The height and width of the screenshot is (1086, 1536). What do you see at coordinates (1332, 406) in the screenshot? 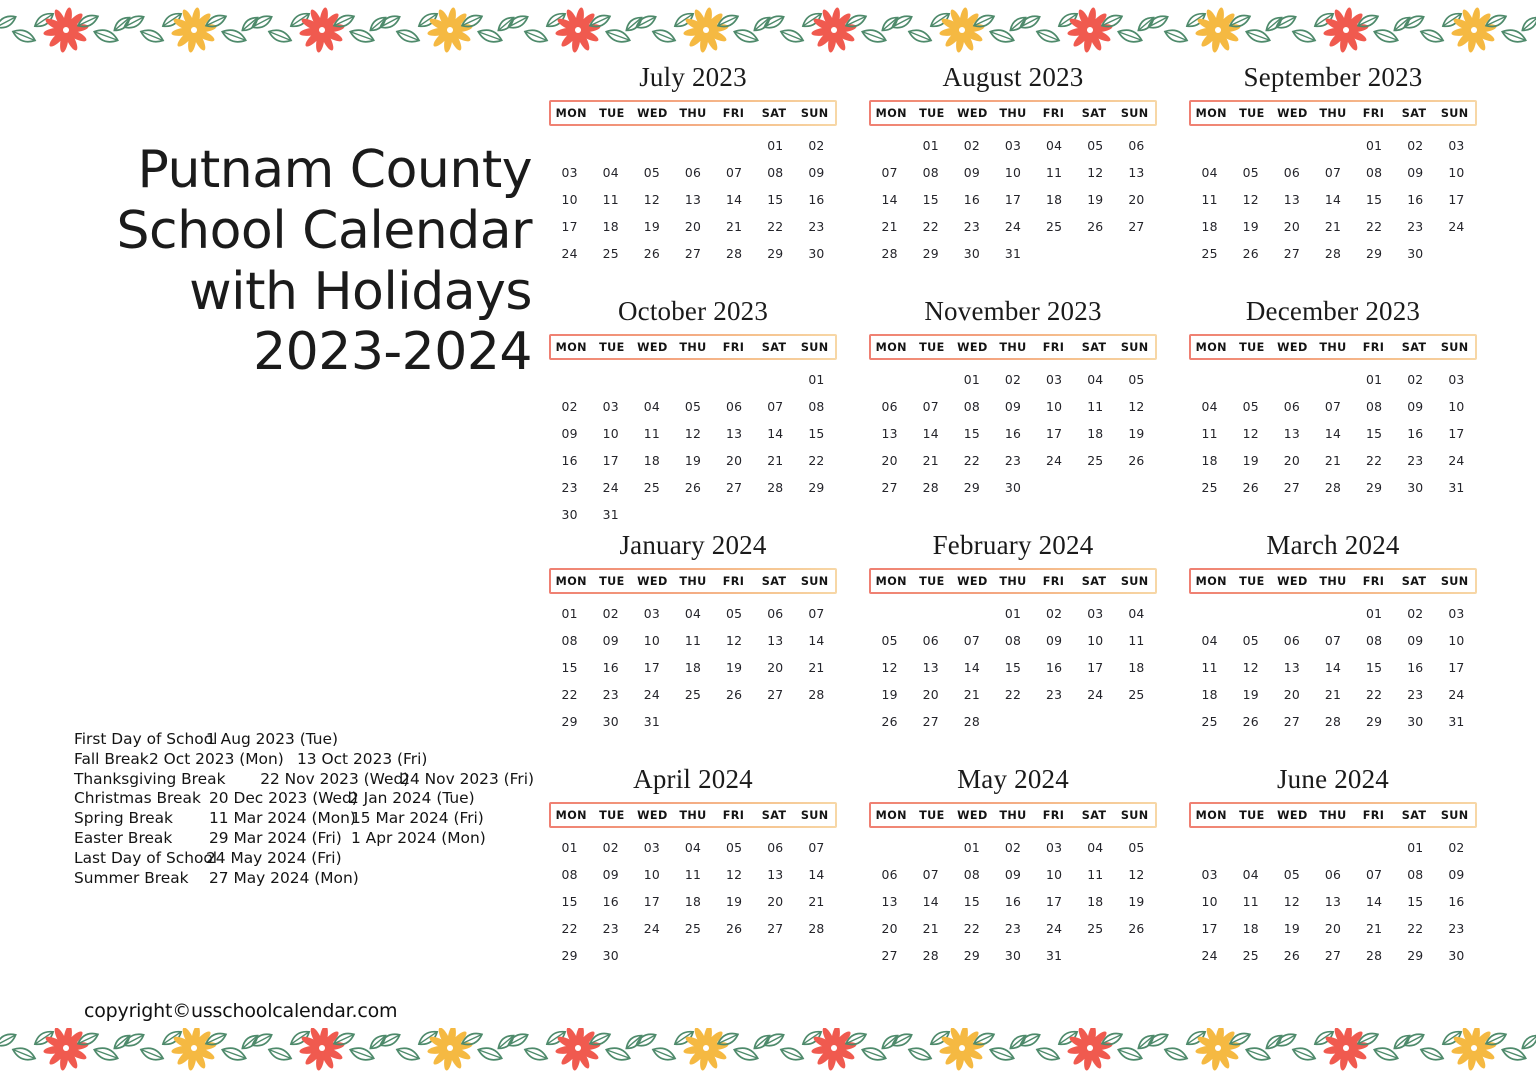
I see `day-cell: 07` at bounding box center [1332, 406].